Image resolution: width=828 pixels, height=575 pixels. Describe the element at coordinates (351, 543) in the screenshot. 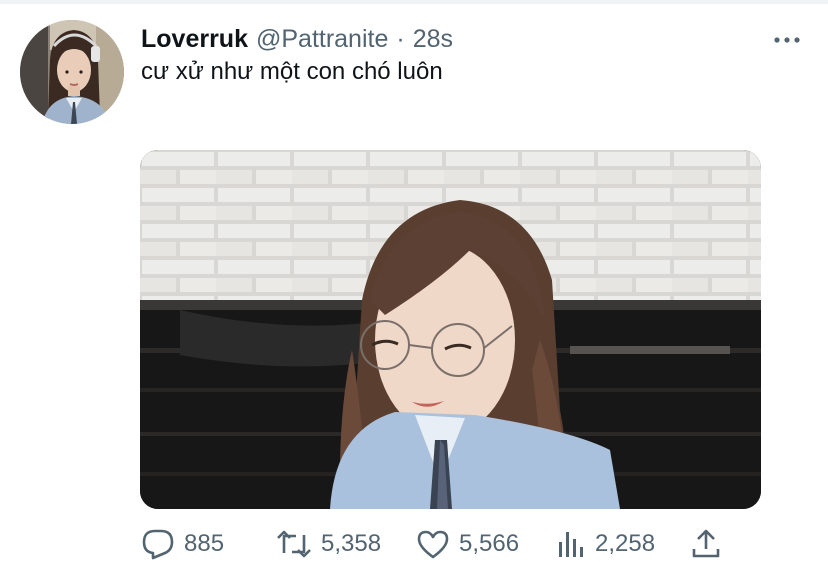

I see `retweet-count: 5,358` at that location.